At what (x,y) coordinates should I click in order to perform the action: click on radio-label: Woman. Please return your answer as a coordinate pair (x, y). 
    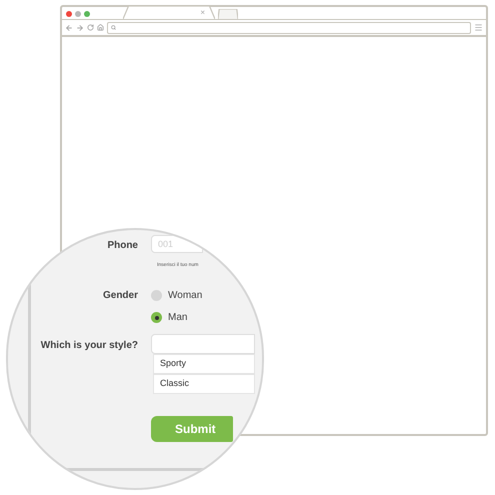
    Looking at the image, I should click on (185, 296).